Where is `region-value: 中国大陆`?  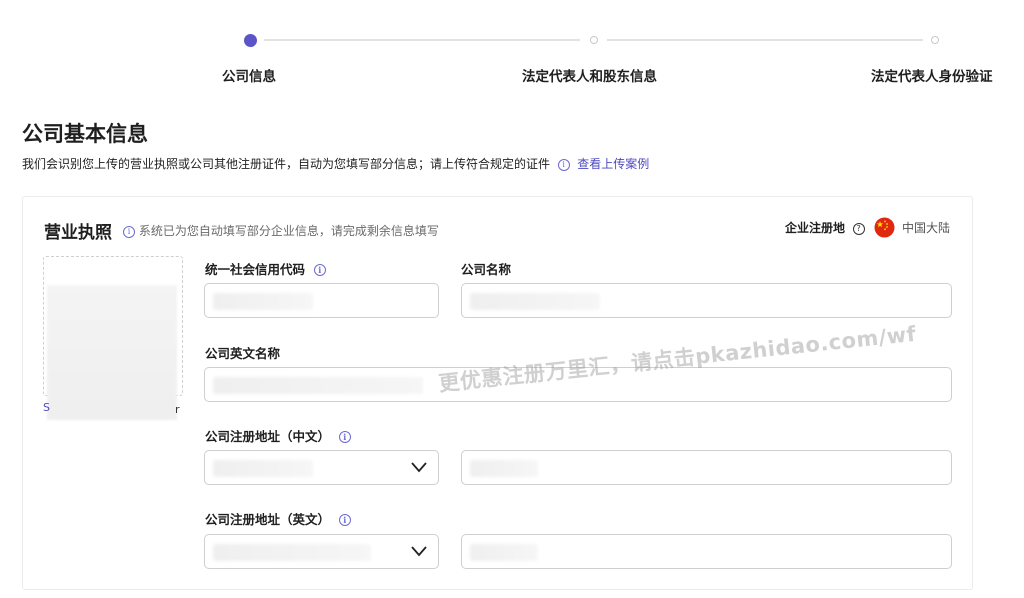
region-value: 中国大陆 is located at coordinates (926, 227).